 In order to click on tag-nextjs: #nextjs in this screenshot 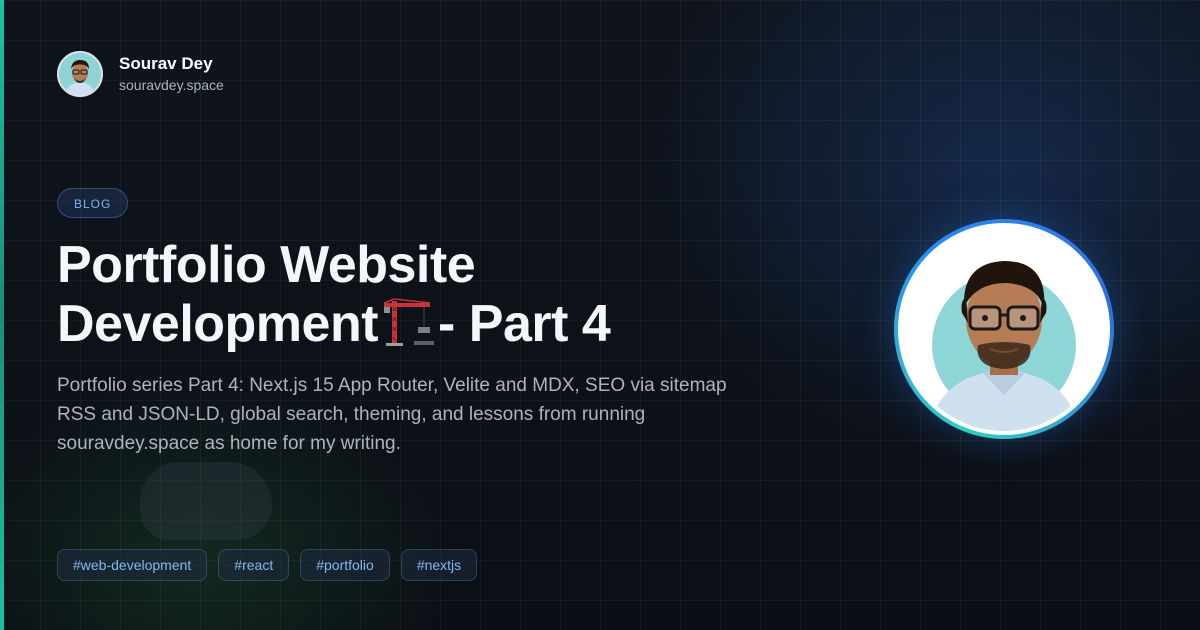, I will do `click(439, 565)`.